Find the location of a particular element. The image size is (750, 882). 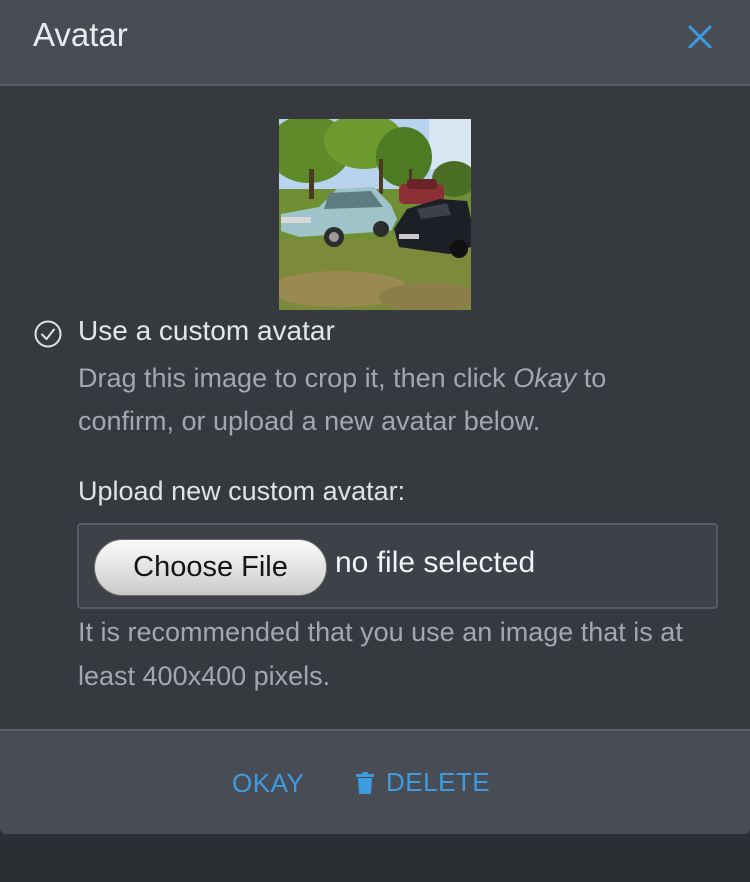

check-circle-icon is located at coordinates (48, 334).